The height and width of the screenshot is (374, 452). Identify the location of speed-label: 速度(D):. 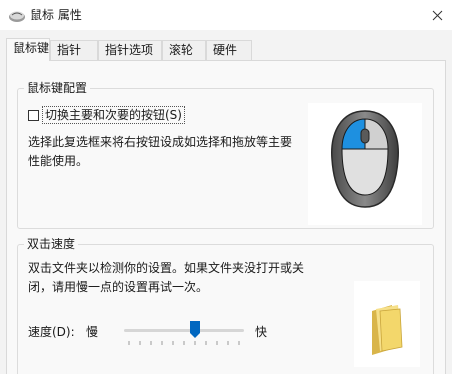
(51, 332).